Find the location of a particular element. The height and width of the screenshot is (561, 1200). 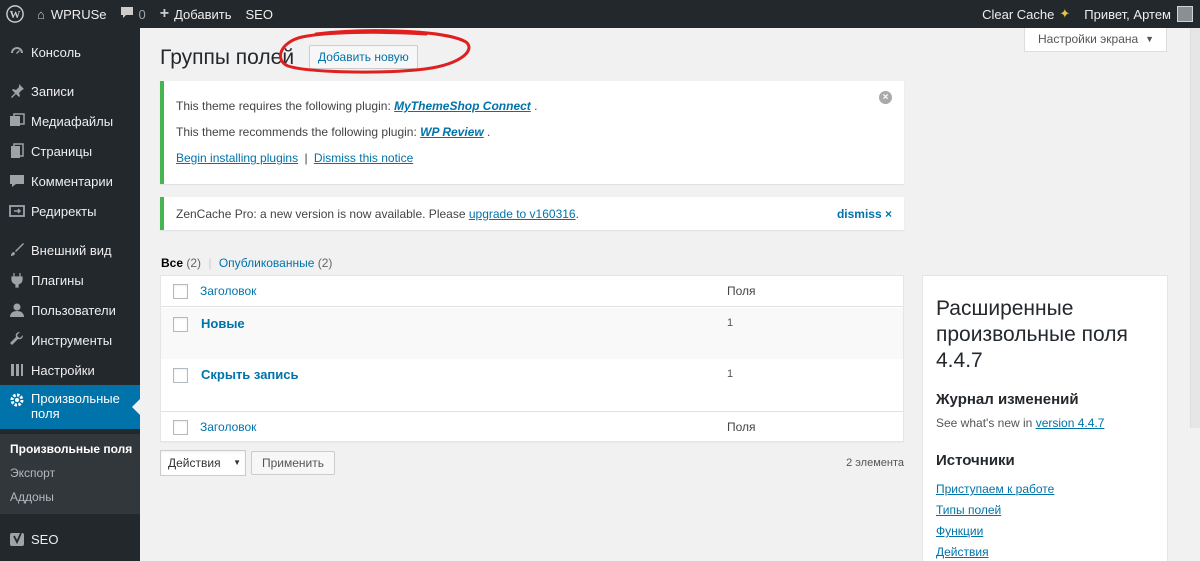

sidebar-item-label: SEO is located at coordinates (45, 539).